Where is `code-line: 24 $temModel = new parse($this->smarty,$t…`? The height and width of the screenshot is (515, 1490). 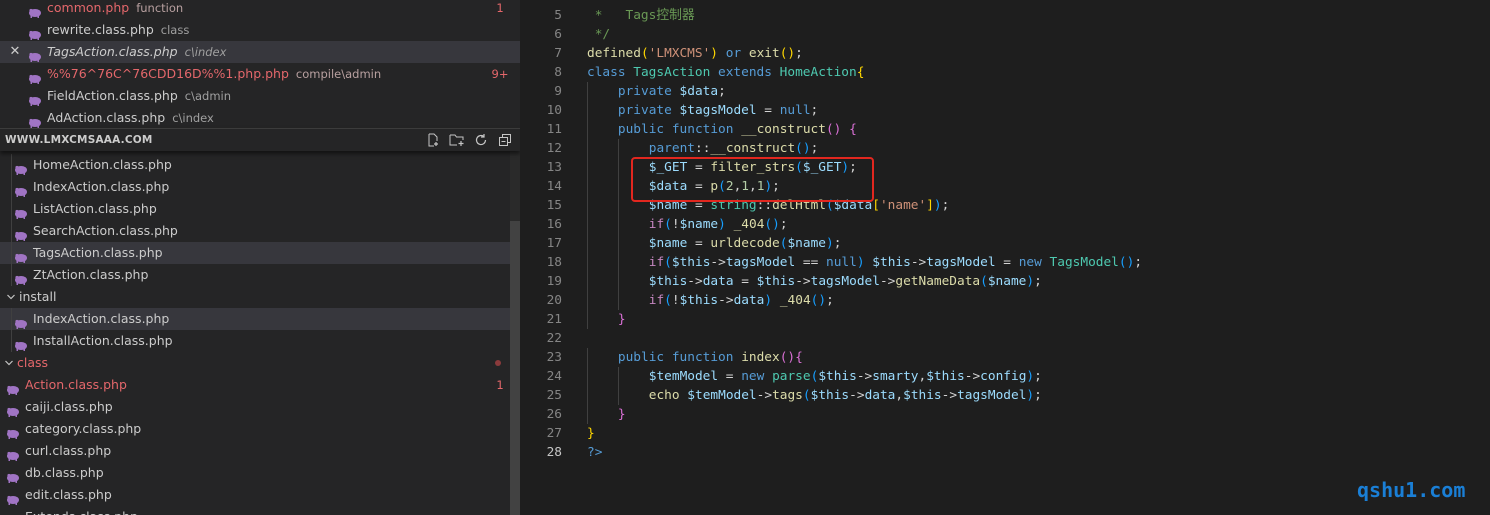 code-line: 24 $temModel = new parse($this->smarty,$t… is located at coordinates (1005, 376).